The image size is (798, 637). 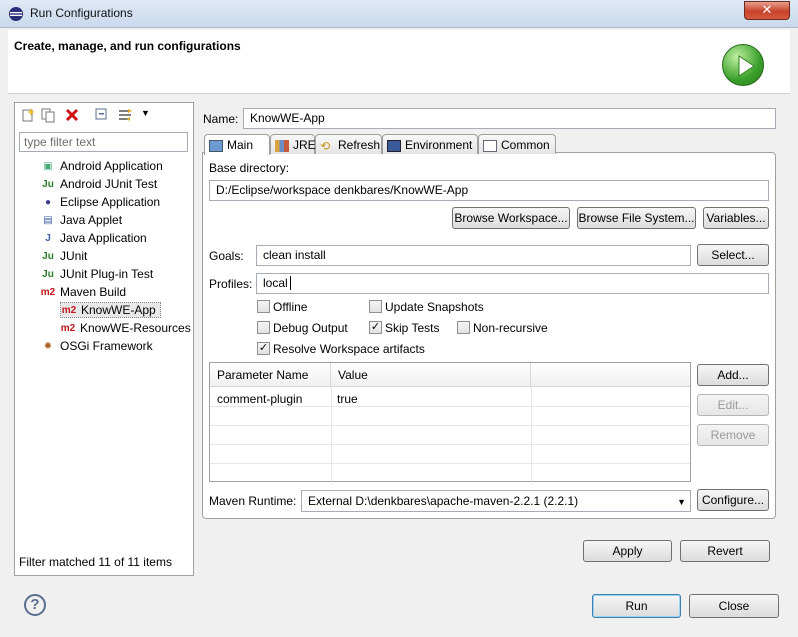 What do you see at coordinates (375, 306) in the screenshot?
I see `update-snapshots-checkbox` at bounding box center [375, 306].